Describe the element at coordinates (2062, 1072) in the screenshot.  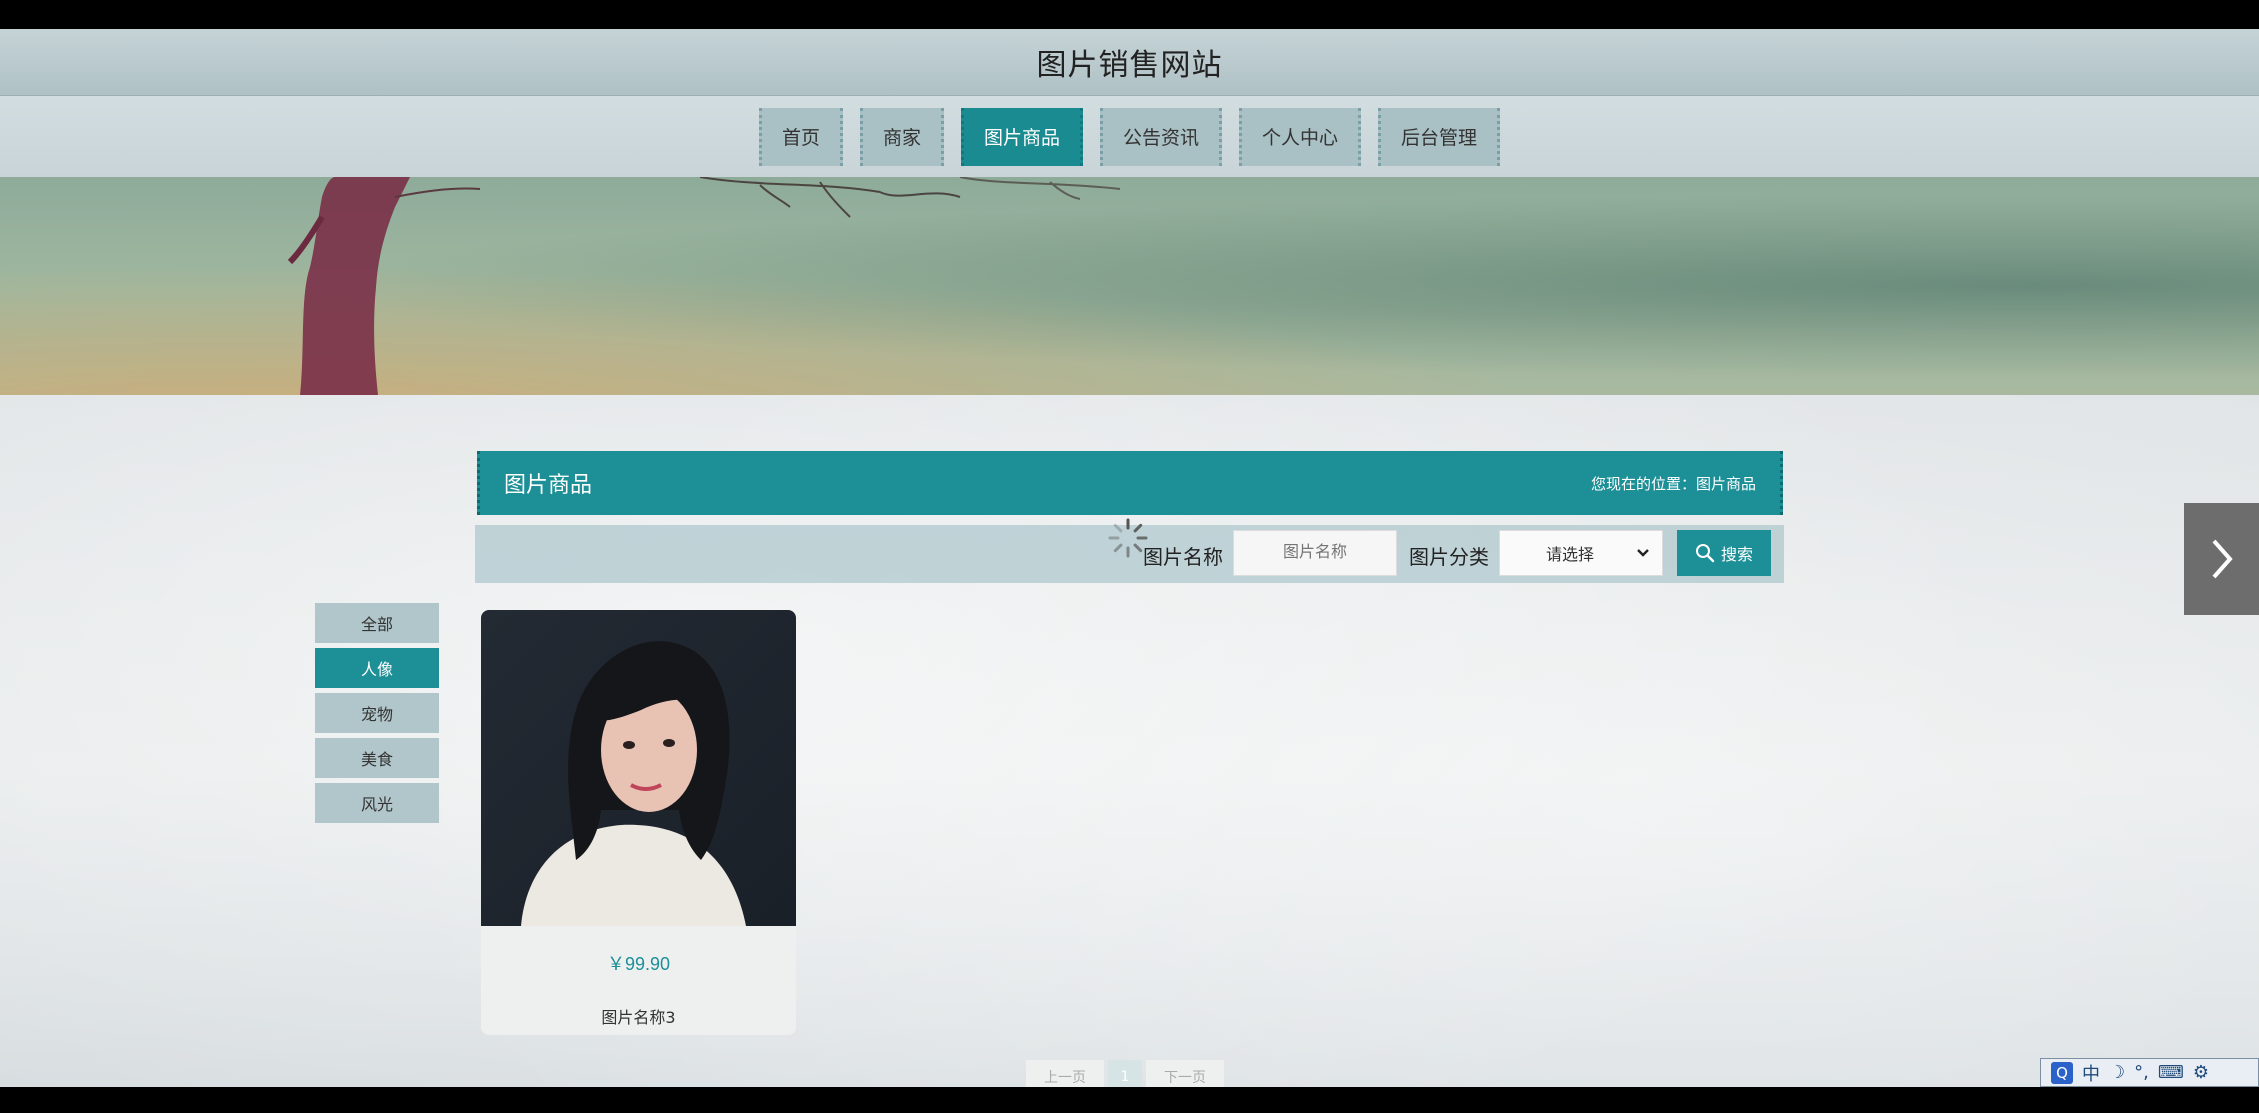
I see `ime-logo-icon: Q` at that location.